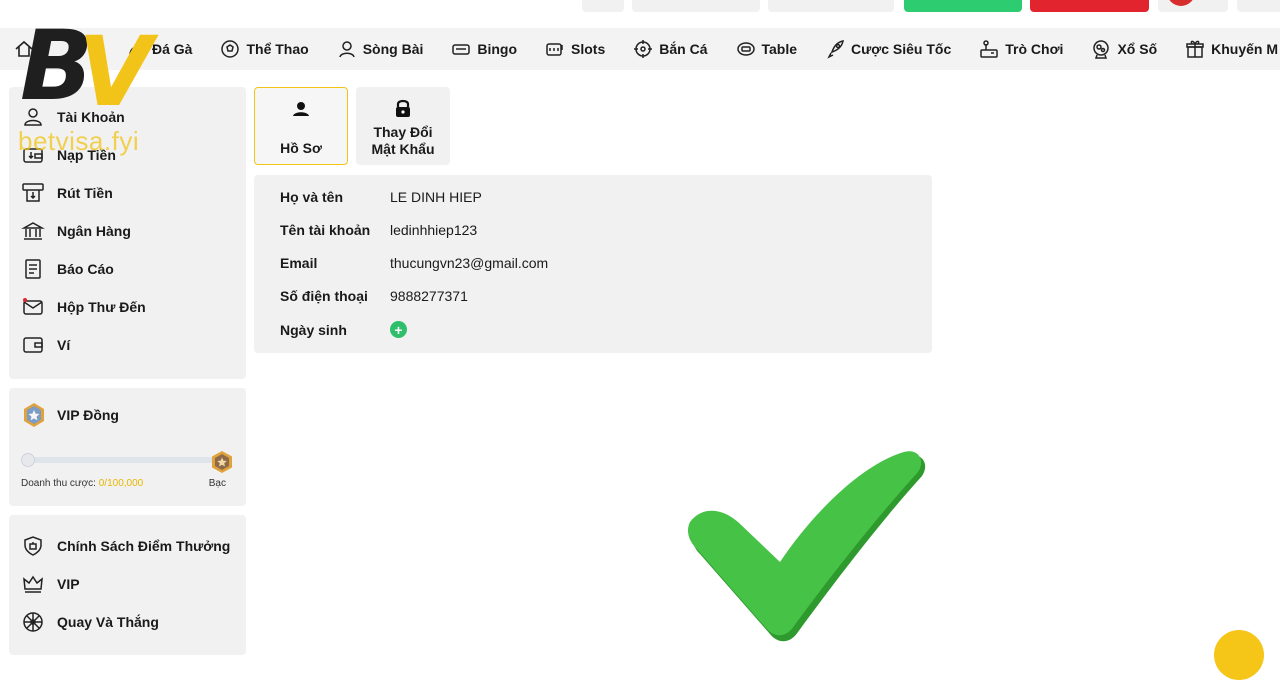 Image resolution: width=1280 pixels, height=680 pixels. What do you see at coordinates (277, 49) in the screenshot?
I see `nav-label: Thể Thao` at bounding box center [277, 49].